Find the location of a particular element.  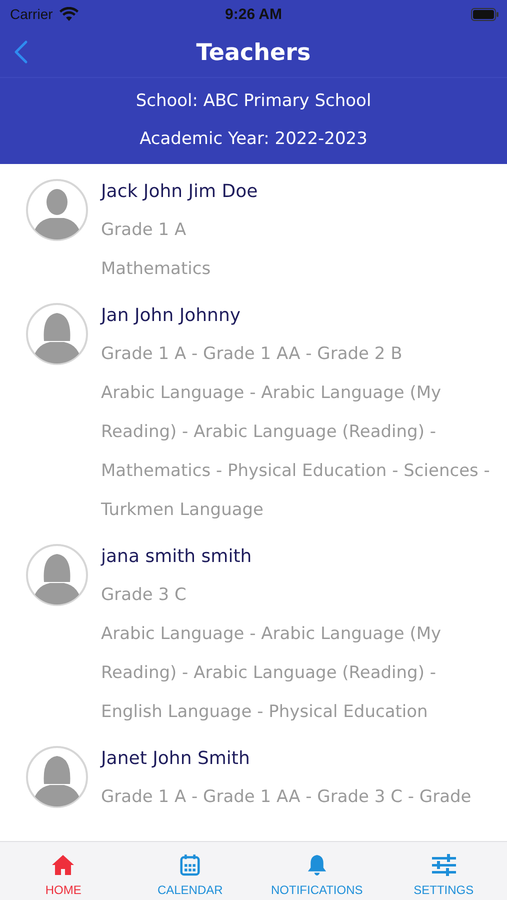

teacher-grades: Grade 1 A - Grade 1 AA - Grade 2 B is located at coordinates (252, 354).